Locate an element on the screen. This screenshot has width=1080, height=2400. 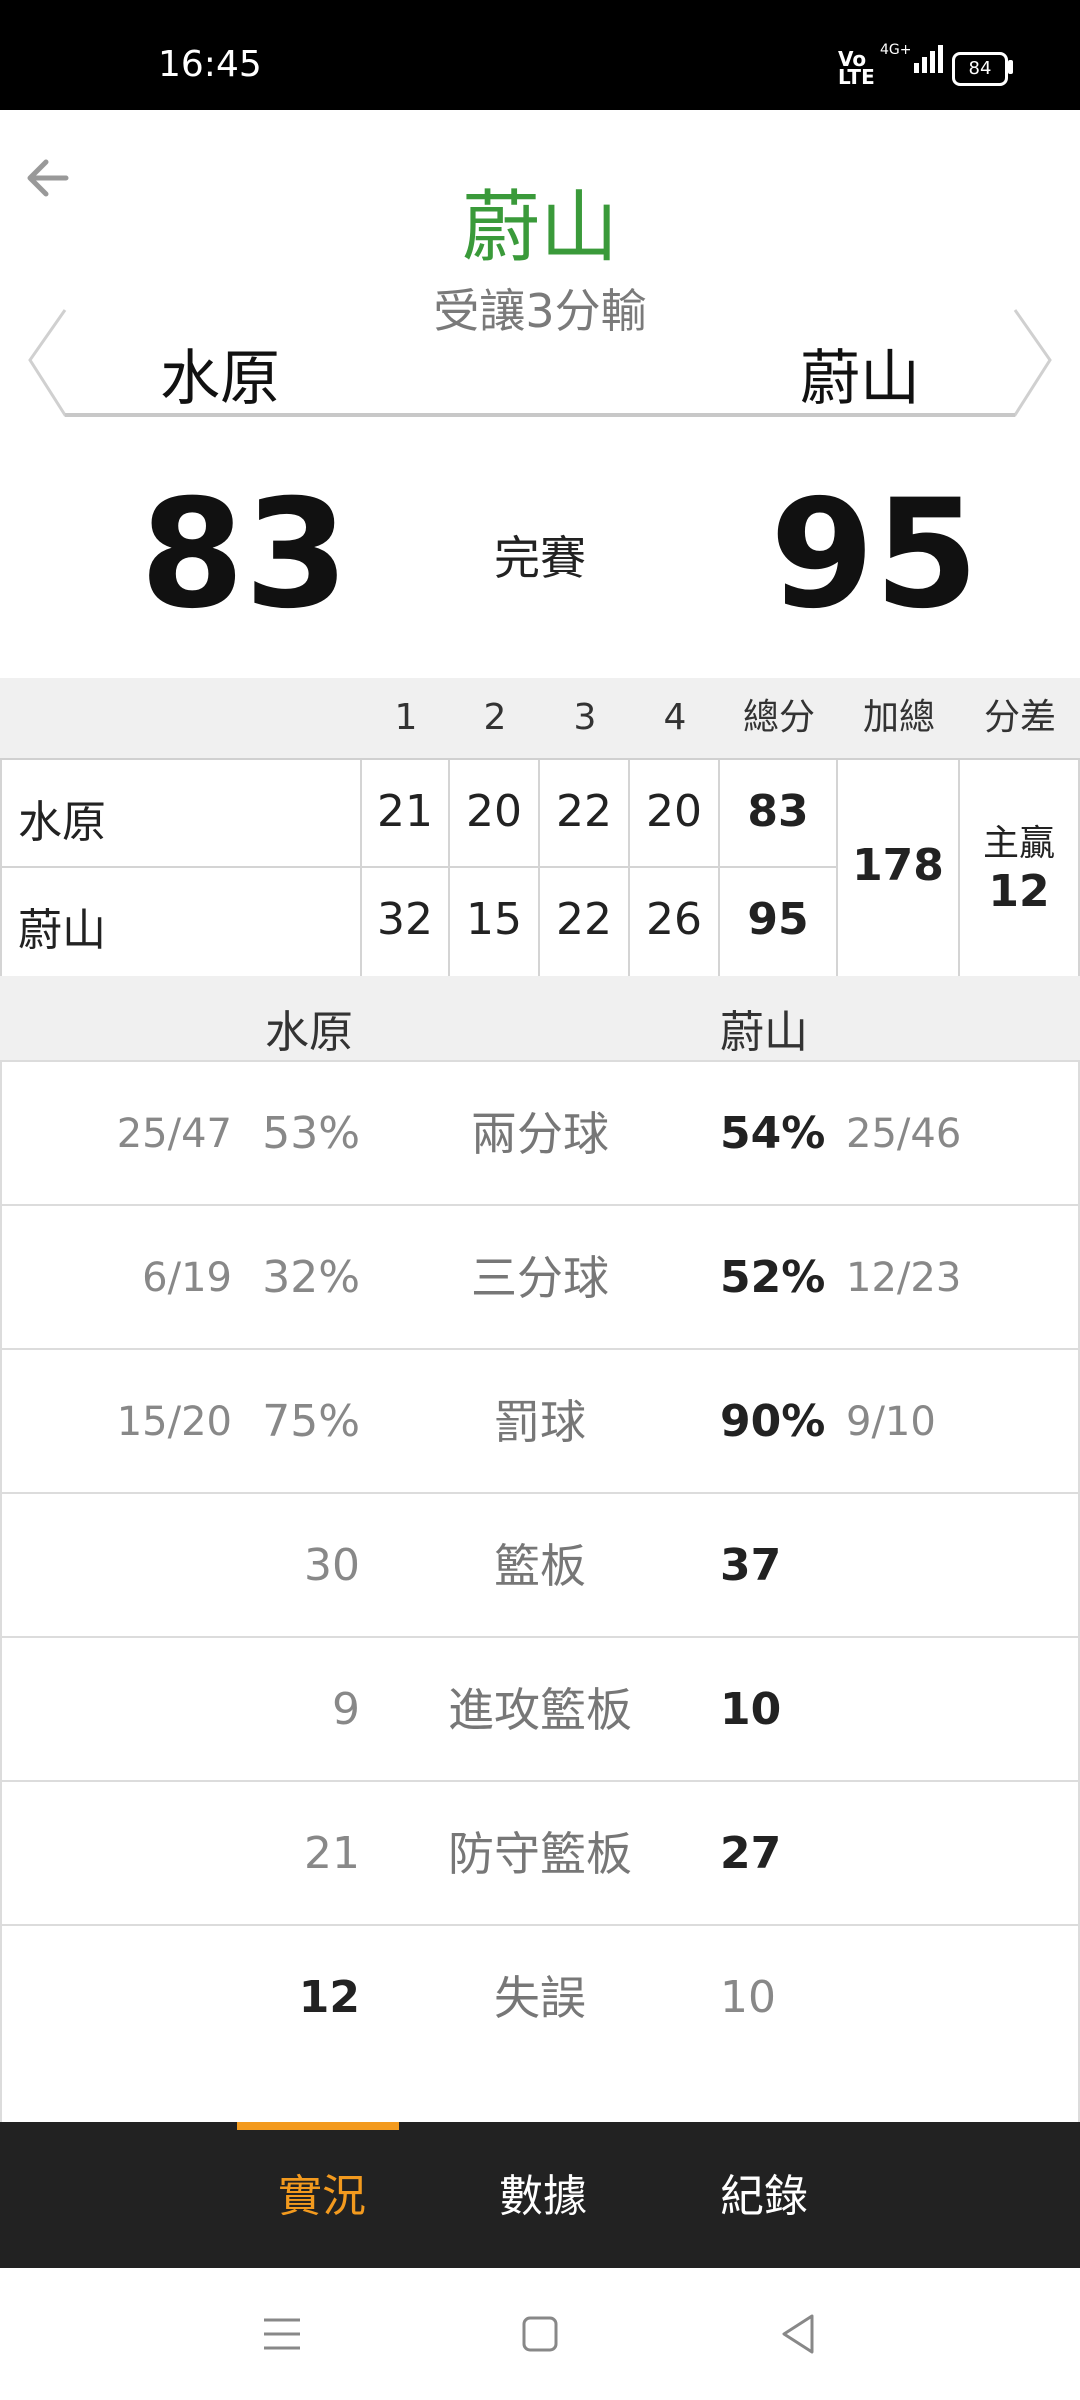
score-right: 95 is located at coordinates (874, 555).